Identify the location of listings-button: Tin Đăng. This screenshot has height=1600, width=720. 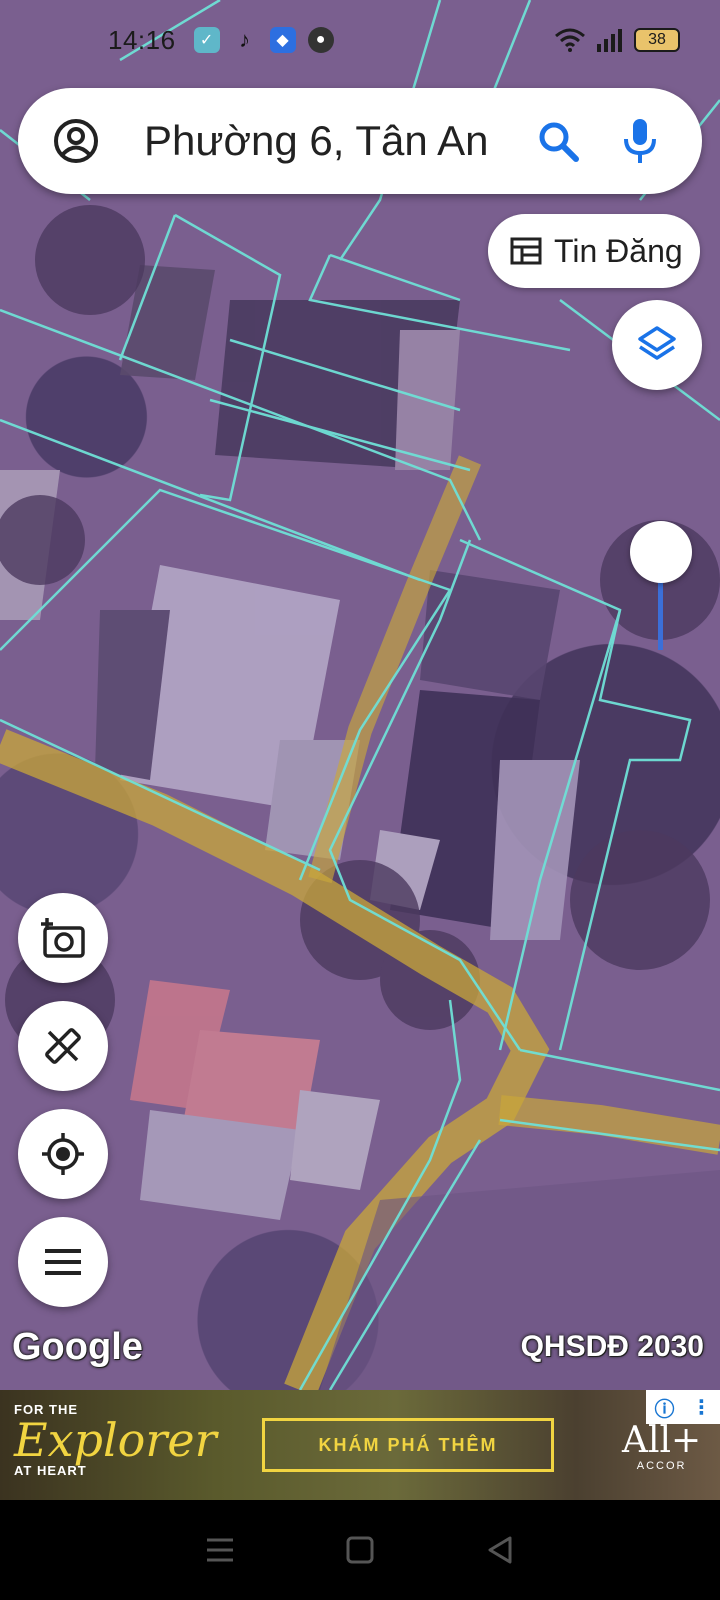
(594, 251).